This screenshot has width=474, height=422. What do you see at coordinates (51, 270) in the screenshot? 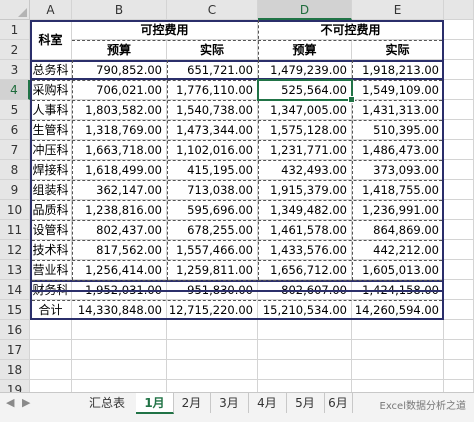
I see `dept-cell: 营业科` at bounding box center [51, 270].